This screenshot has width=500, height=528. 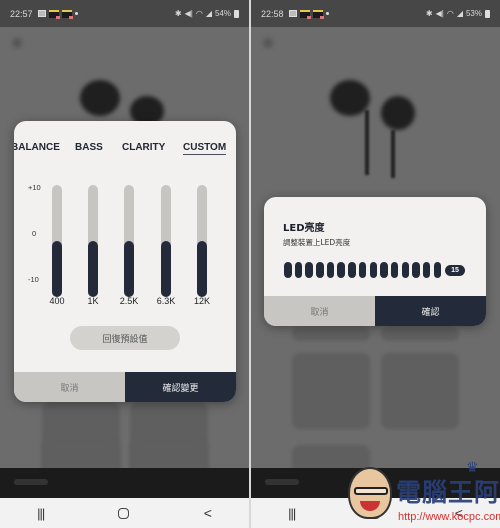 I want to click on dialog-button-row: 取消 確認, so click(x=375, y=311).